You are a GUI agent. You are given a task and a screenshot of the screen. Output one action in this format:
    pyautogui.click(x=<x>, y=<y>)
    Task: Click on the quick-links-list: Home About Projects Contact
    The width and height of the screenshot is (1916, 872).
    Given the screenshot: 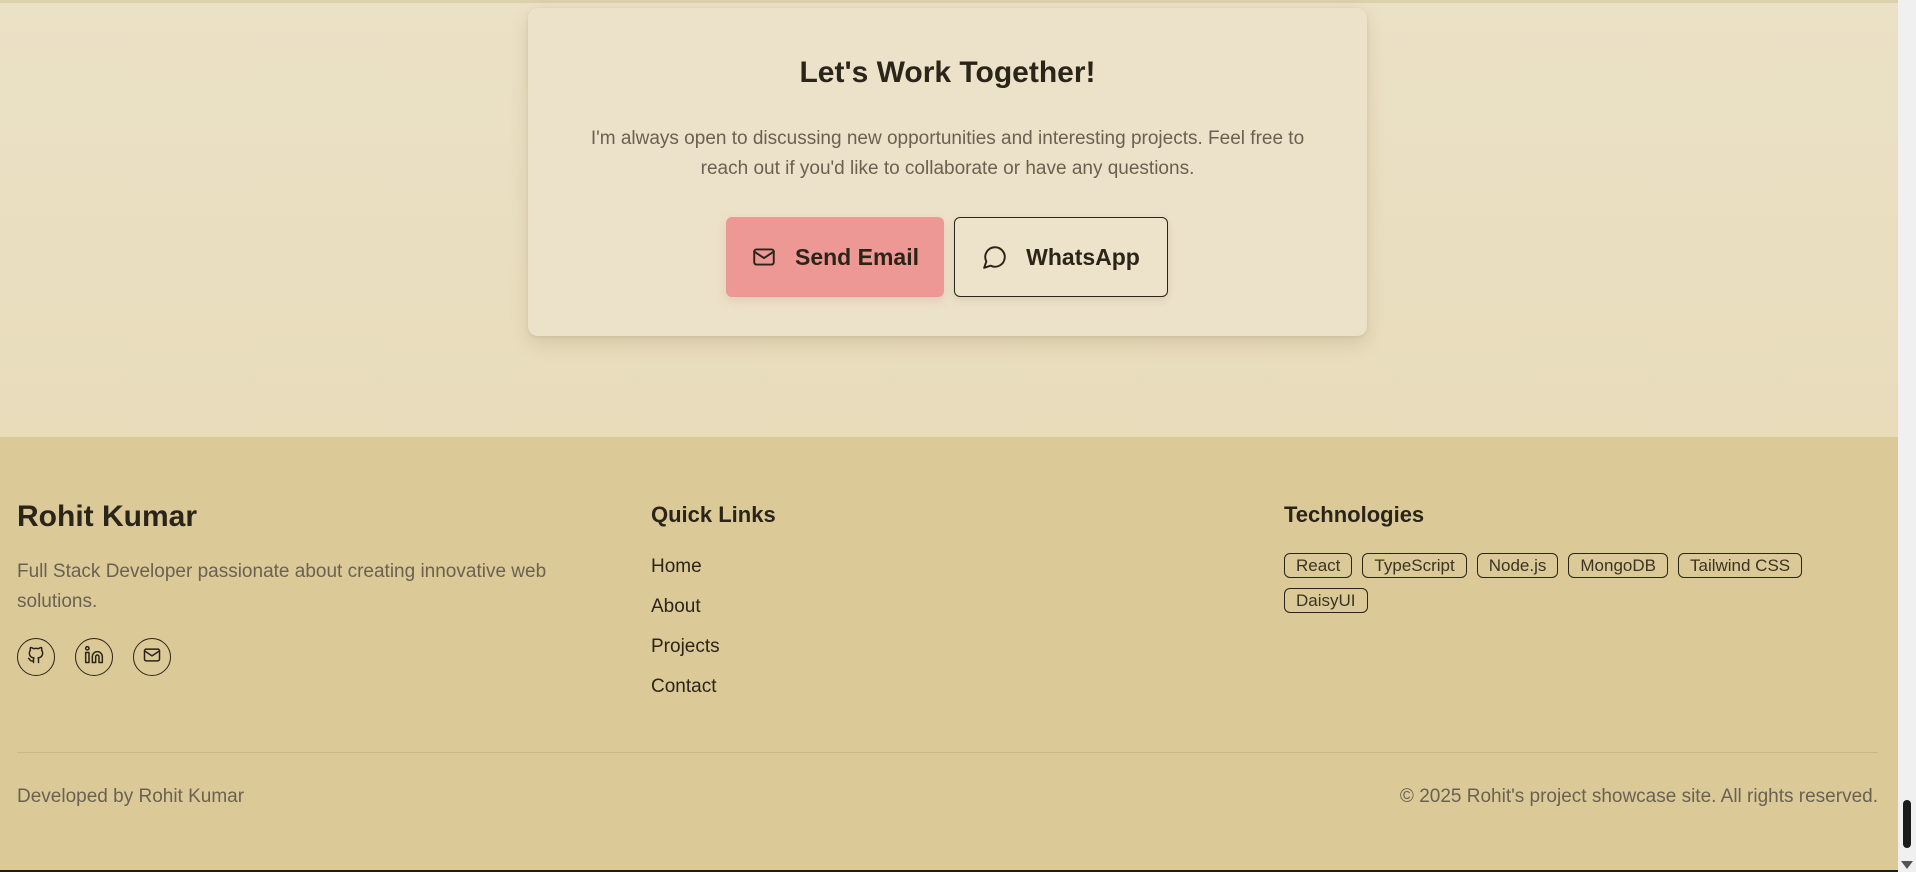 What is the action you would take?
    pyautogui.click(x=685, y=627)
    